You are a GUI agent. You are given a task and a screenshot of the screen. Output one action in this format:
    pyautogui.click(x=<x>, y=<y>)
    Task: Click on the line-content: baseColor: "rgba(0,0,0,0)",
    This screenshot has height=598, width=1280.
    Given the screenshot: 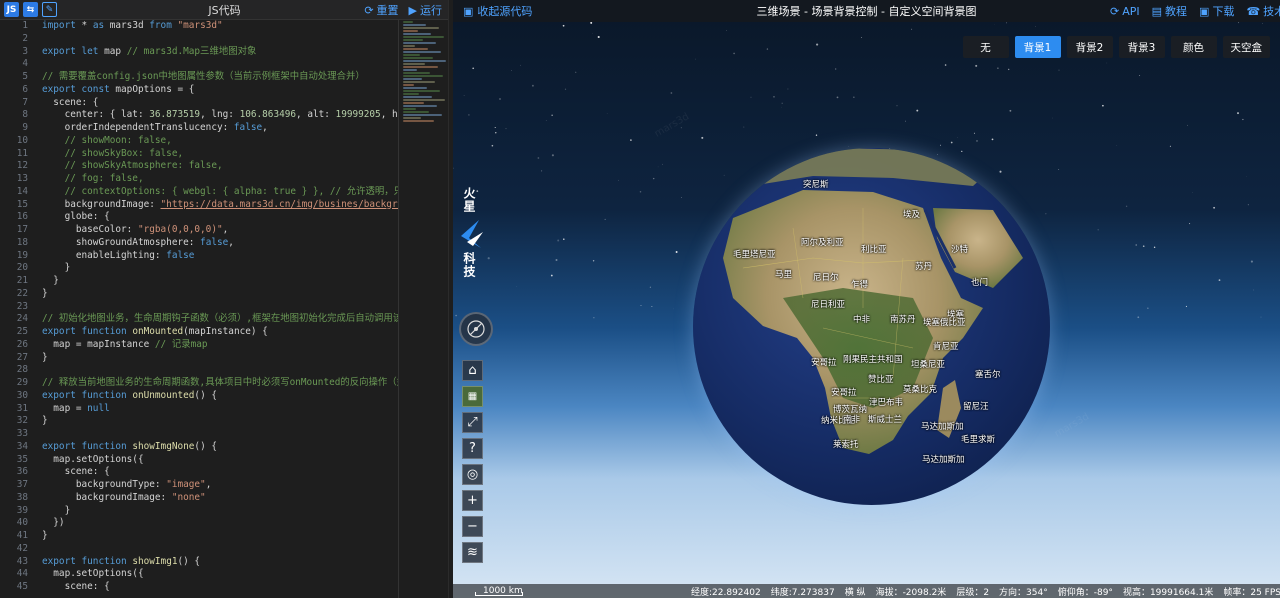 What is the action you would take?
    pyautogui.click(x=128, y=230)
    